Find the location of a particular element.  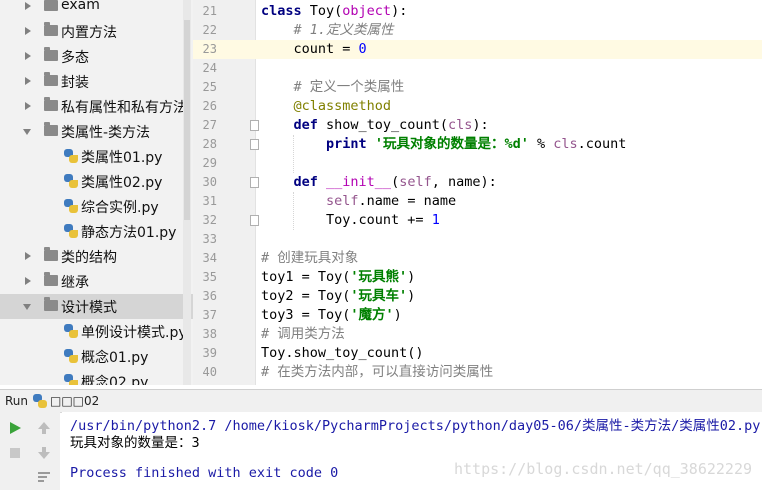

line-number: 23 is located at coordinates (209, 49).